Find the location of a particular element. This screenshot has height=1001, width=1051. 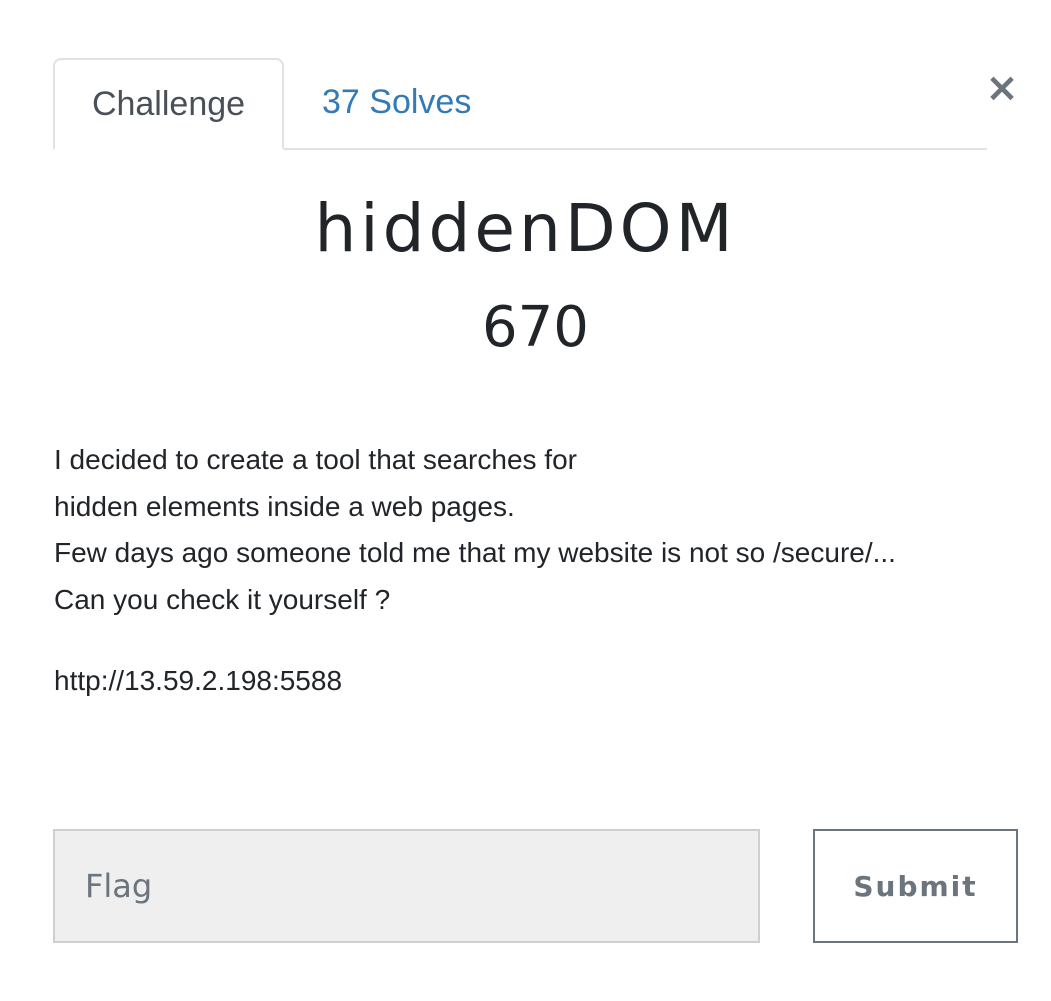

challenge-tabs: Challenge 37 Solves is located at coordinates (520, 104).